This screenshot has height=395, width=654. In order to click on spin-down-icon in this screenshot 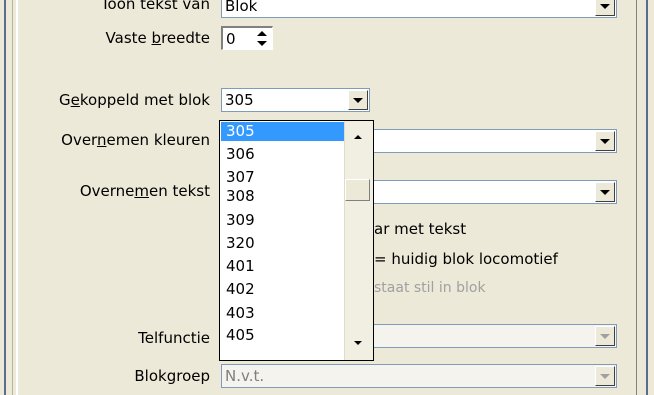, I will do `click(262, 43)`.